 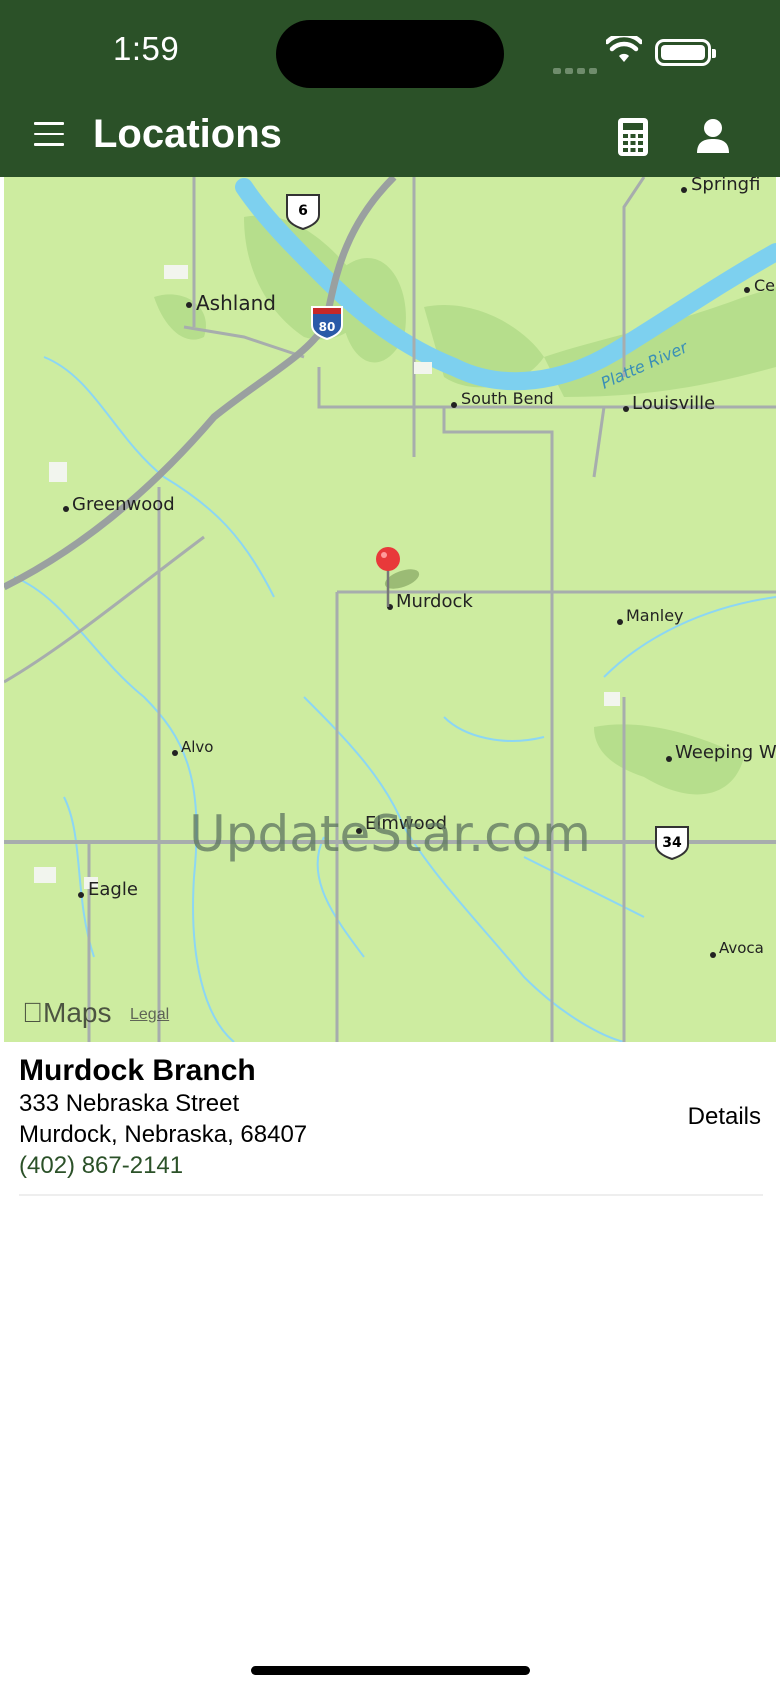 I want to click on route-shield-80-label: 80, so click(x=327, y=327).